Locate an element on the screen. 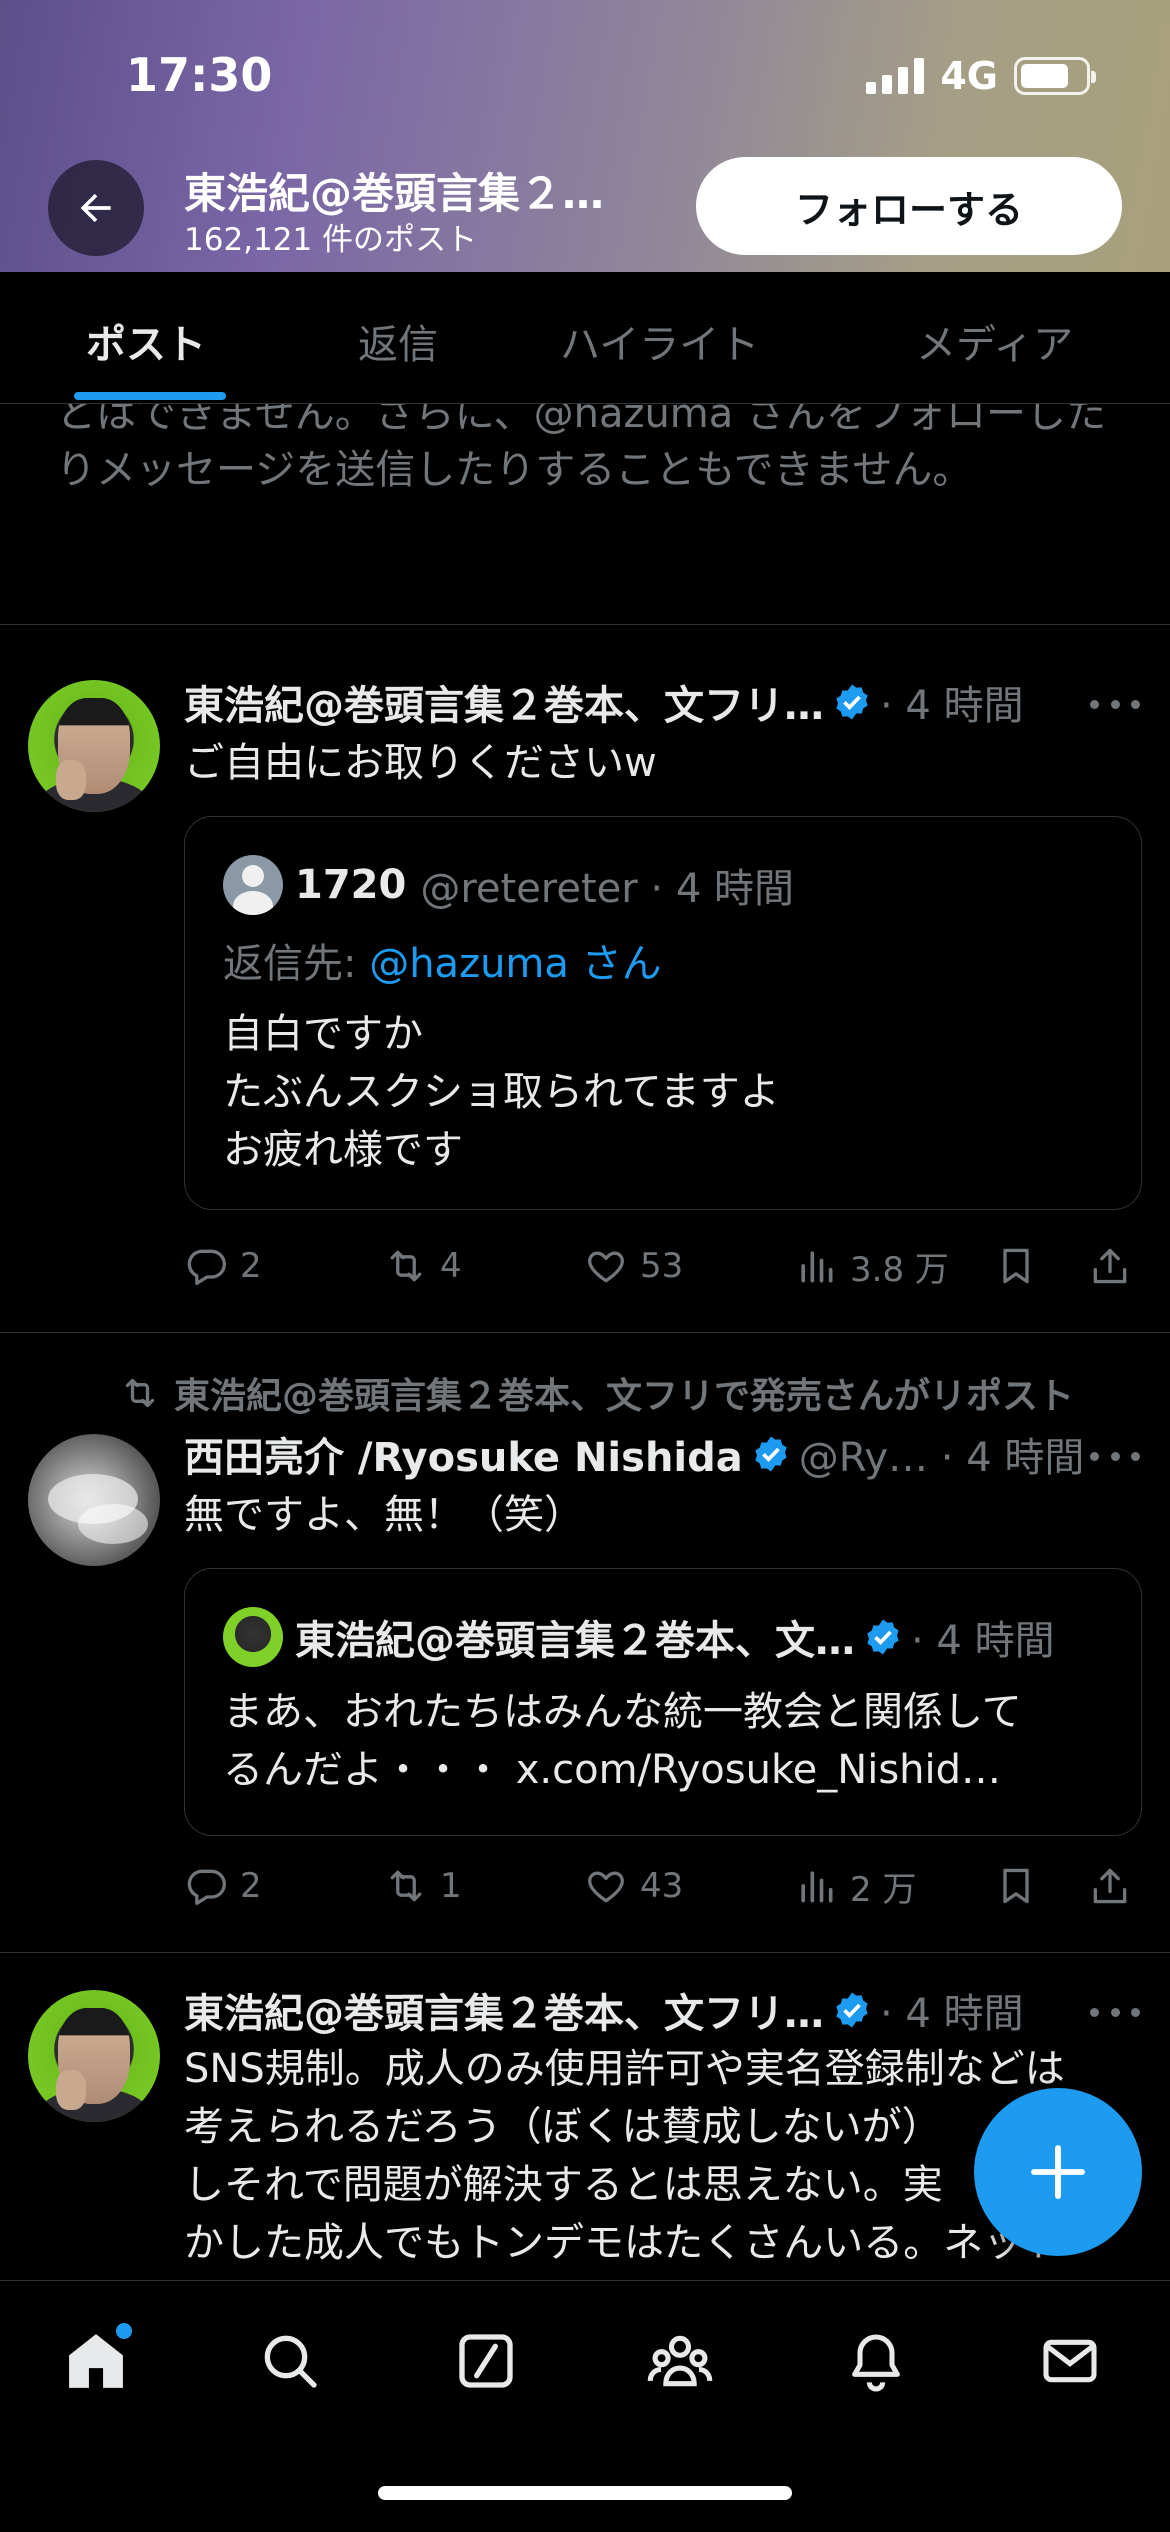 The width and height of the screenshot is (1170, 2532). signal-icon is located at coordinates (895, 76).